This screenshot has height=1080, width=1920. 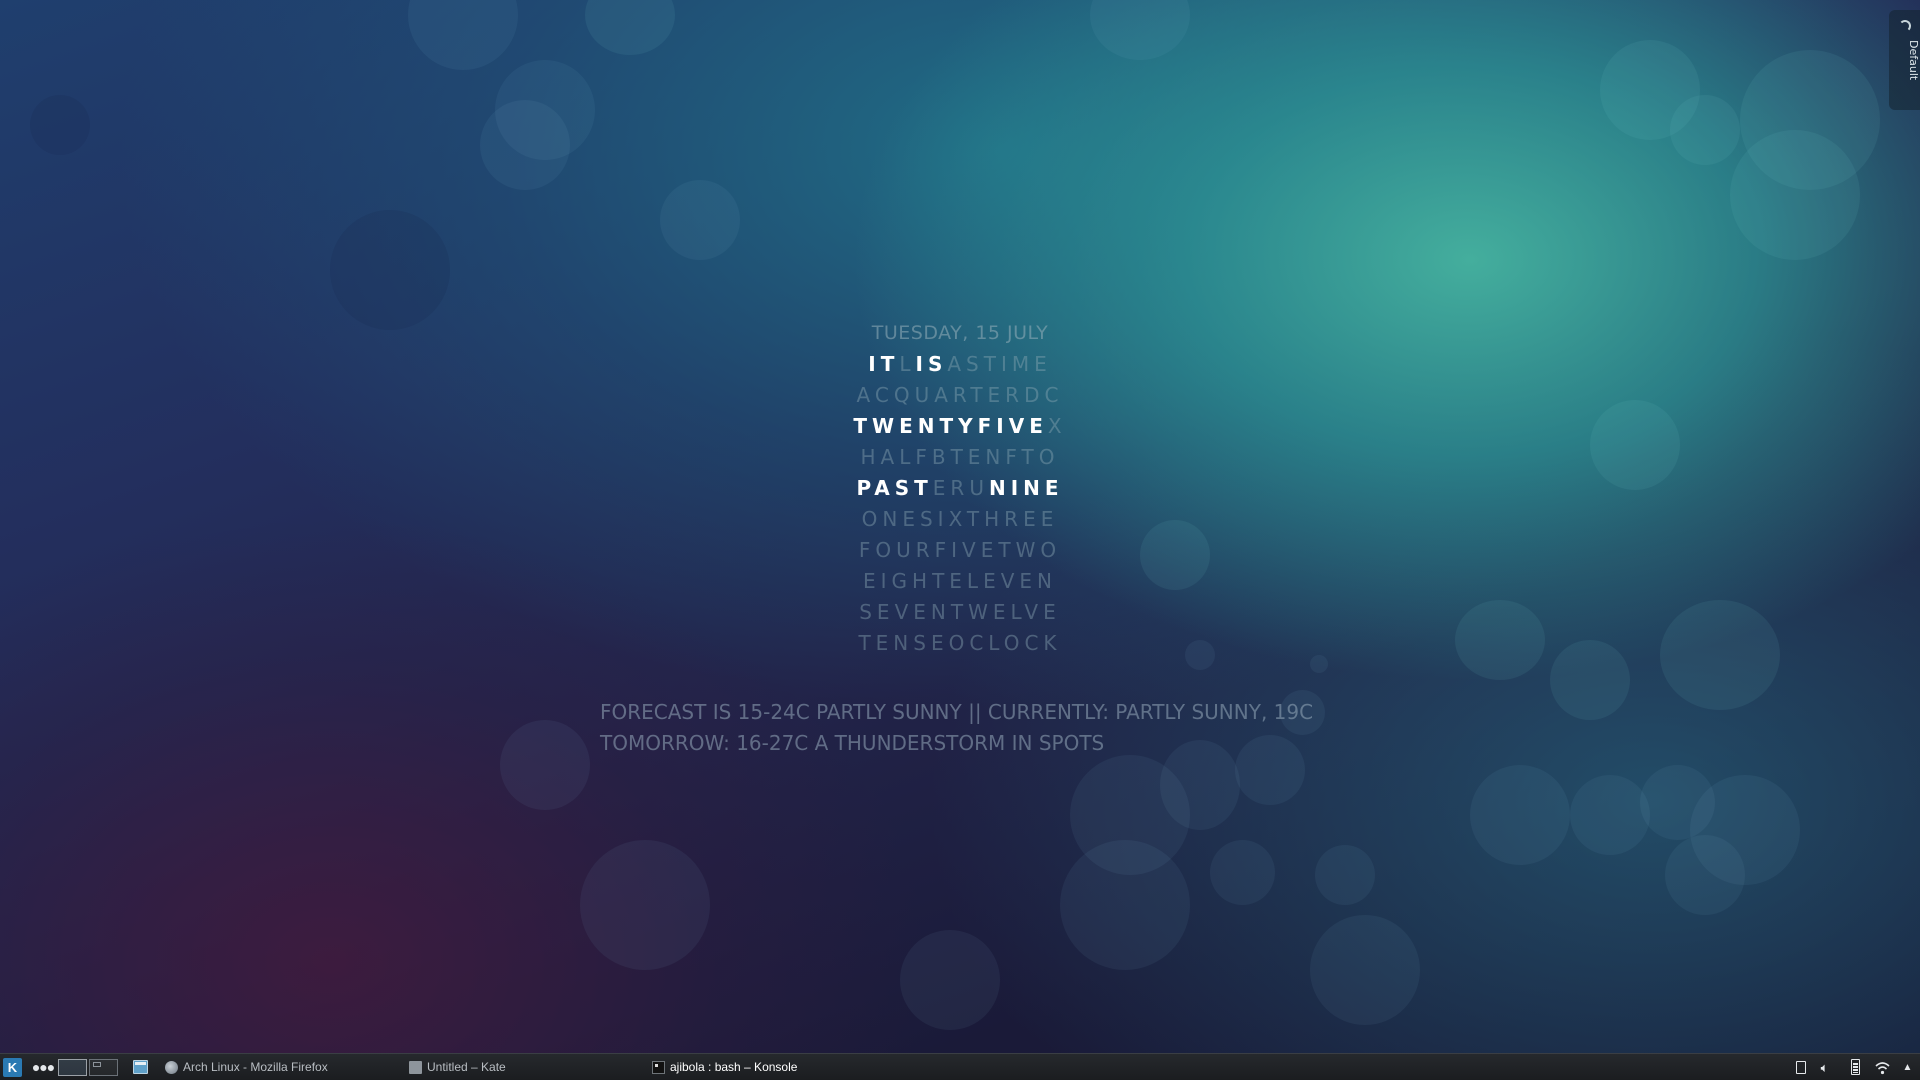 What do you see at coordinates (1882, 1067) in the screenshot?
I see `wifi-icon` at bounding box center [1882, 1067].